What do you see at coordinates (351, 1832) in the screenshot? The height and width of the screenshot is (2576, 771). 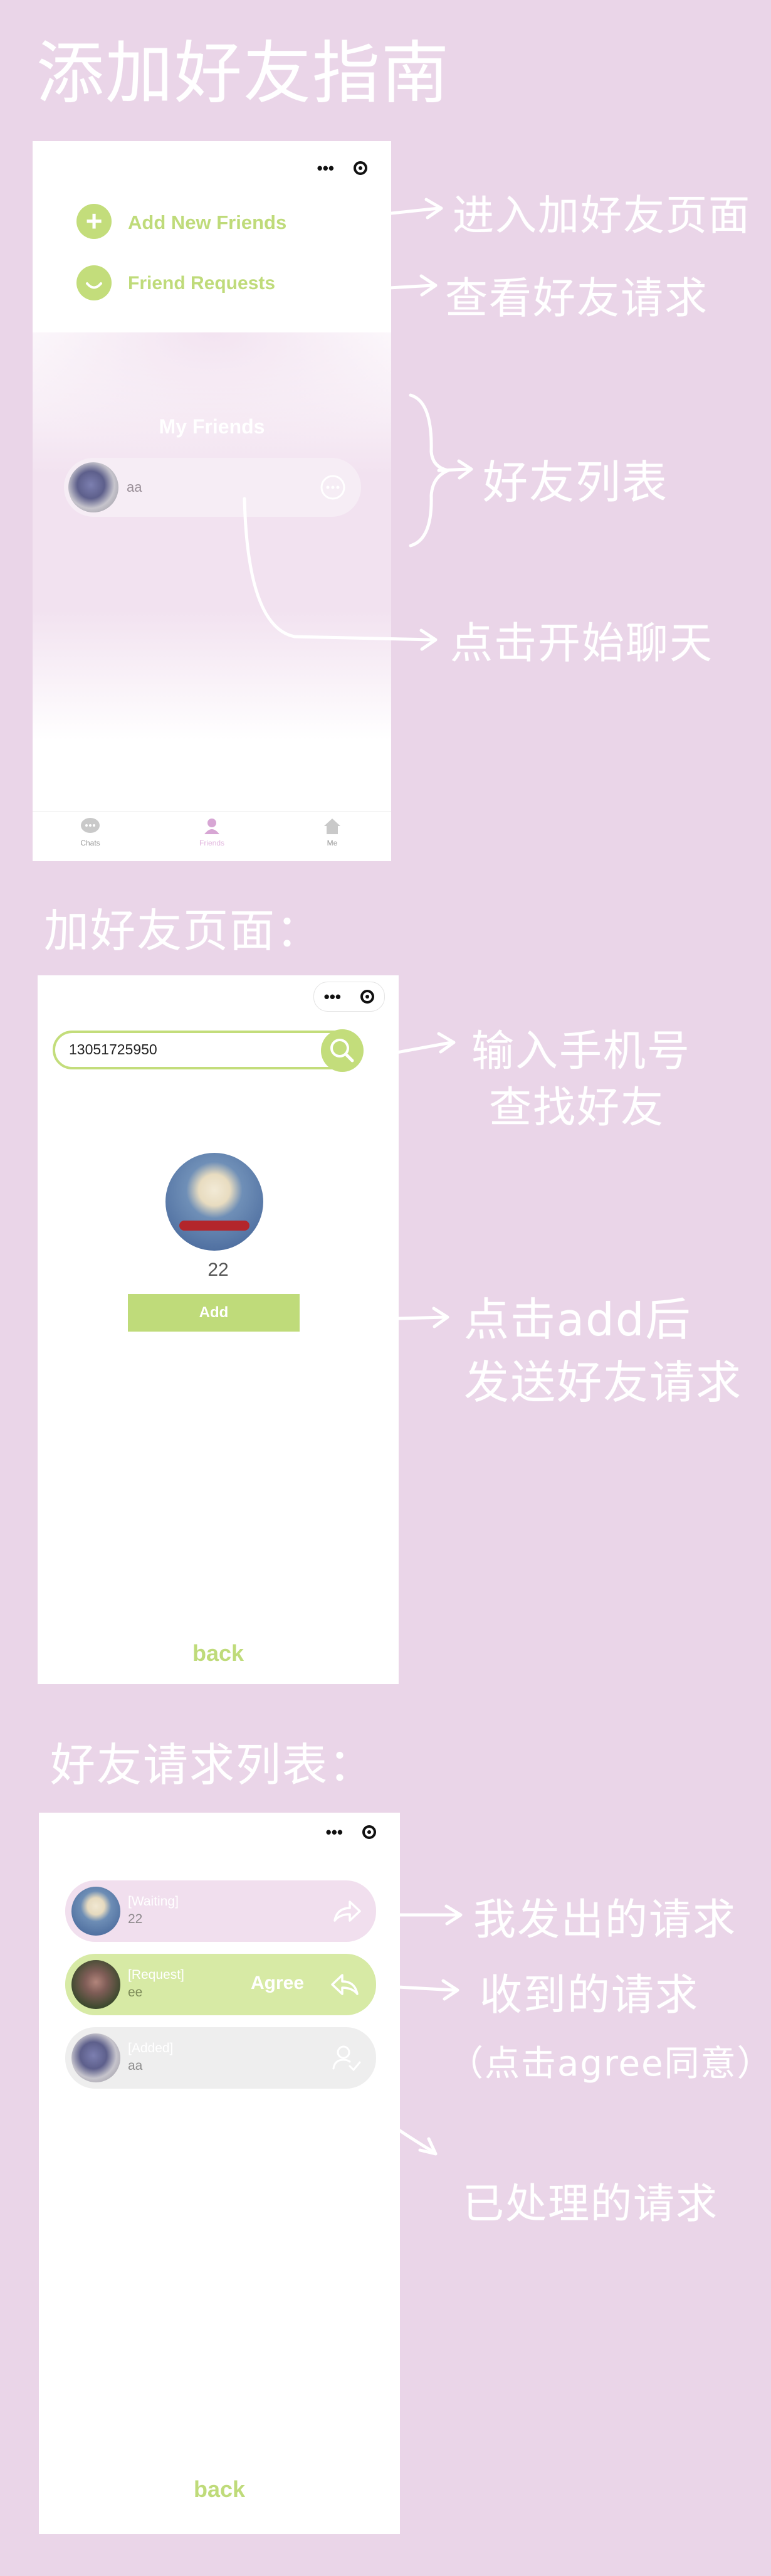 I see `menu-capsule-3: •••` at bounding box center [351, 1832].